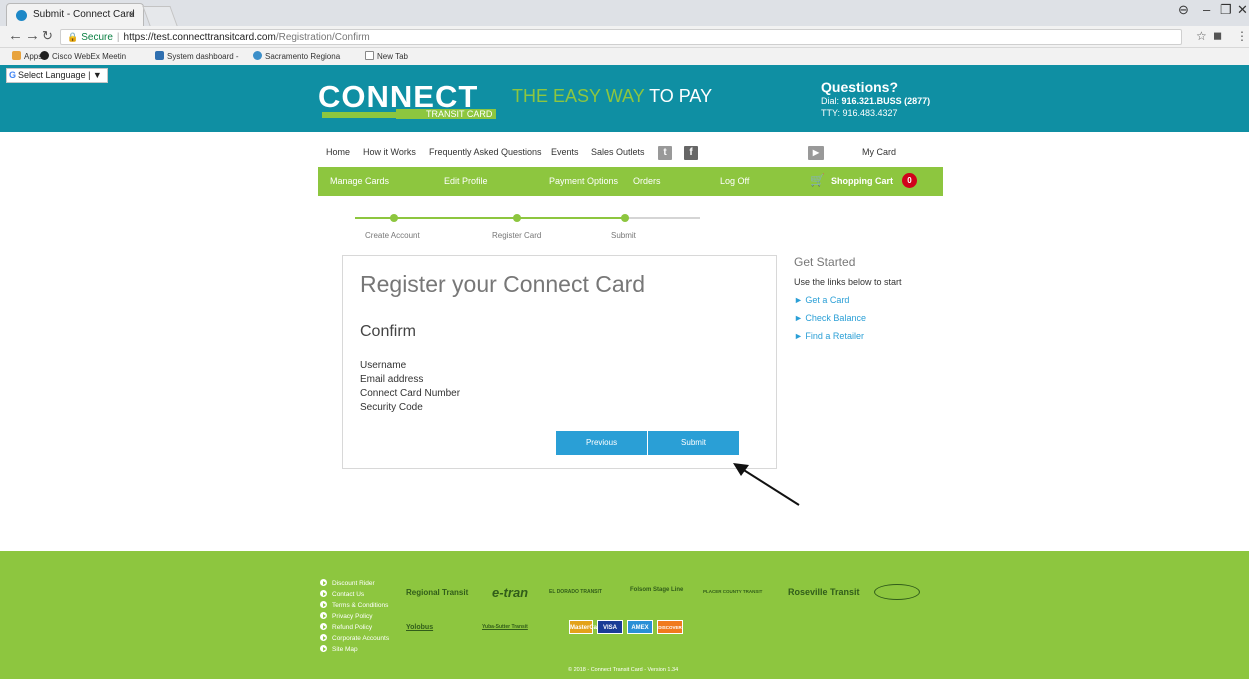 This screenshot has height=679, width=1249. What do you see at coordinates (359, 181) in the screenshot?
I see `nav-manage-cards: Manage Cards` at bounding box center [359, 181].